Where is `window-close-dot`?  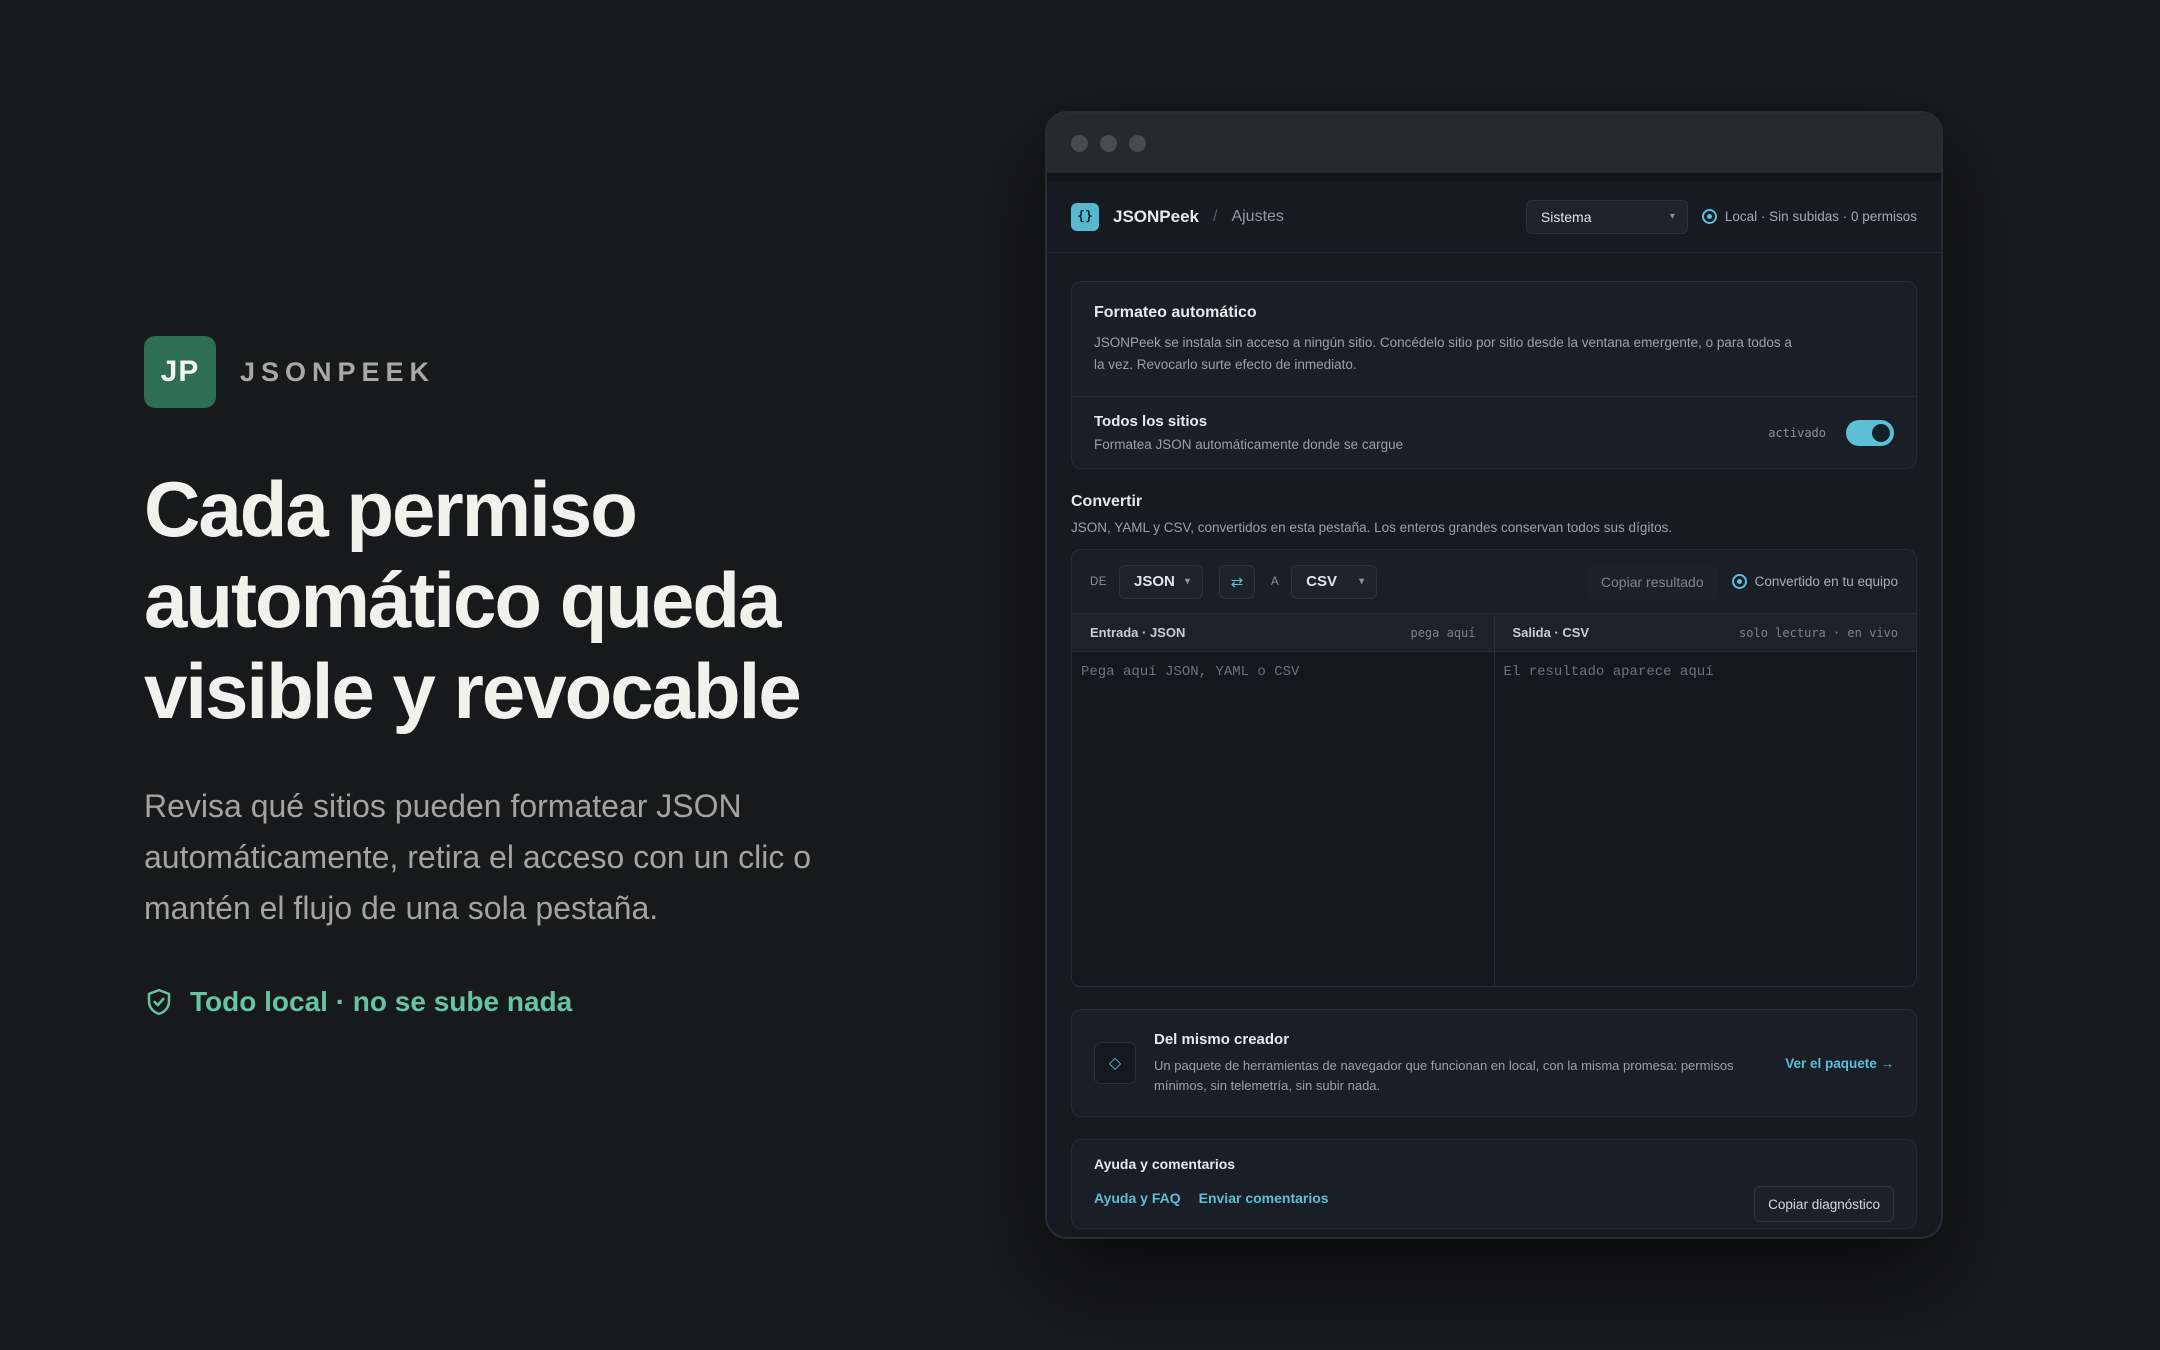
window-close-dot is located at coordinates (1079, 143).